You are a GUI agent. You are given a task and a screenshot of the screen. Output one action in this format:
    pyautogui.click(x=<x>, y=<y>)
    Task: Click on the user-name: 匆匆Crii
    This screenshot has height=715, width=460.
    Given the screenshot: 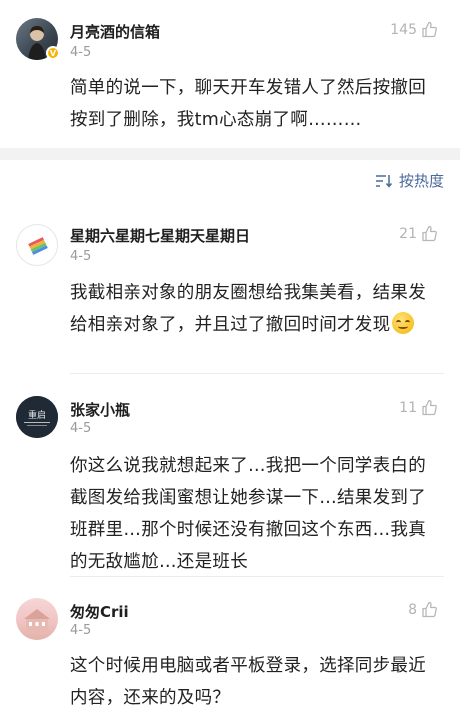 What is the action you would take?
    pyautogui.click(x=99, y=611)
    